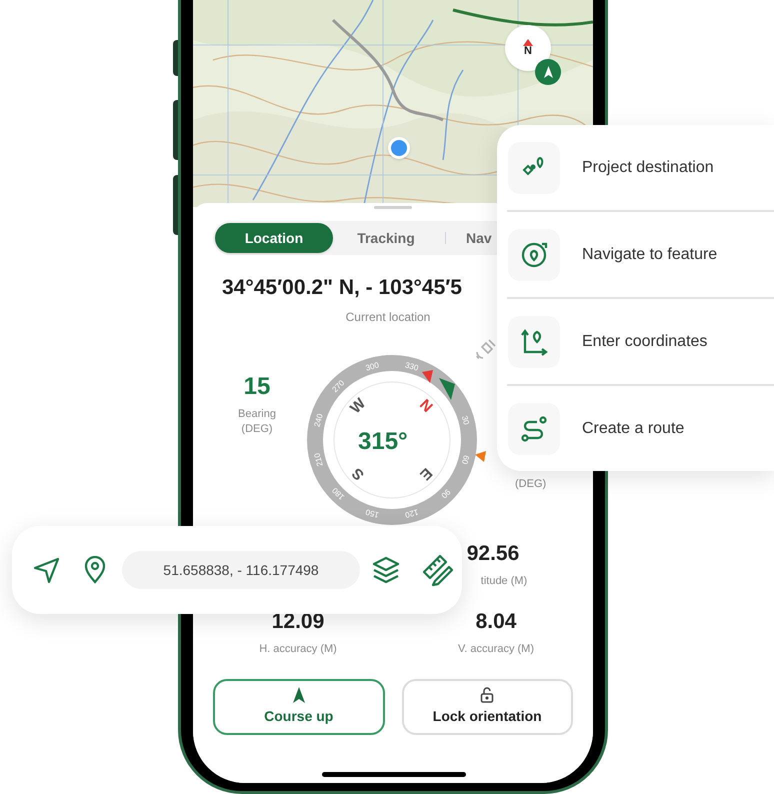 This screenshot has width=774, height=794. Describe the element at coordinates (445, 493) in the screenshot. I see `dial-label: 90` at that location.